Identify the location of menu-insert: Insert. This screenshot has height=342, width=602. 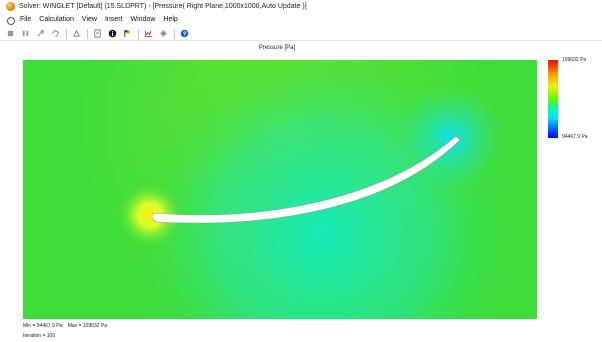
(114, 19).